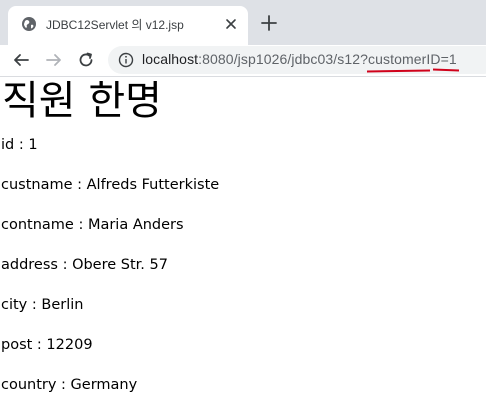 This screenshot has height=412, width=486. I want to click on field-contname: contname : Maria Anders, so click(92, 225).